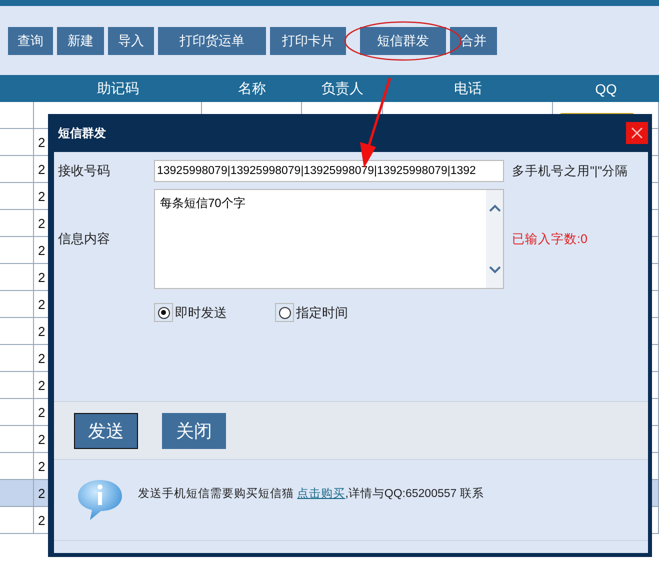 The width and height of the screenshot is (659, 563). What do you see at coordinates (194, 430) in the screenshot?
I see `dialog-button: 关闭` at bounding box center [194, 430].